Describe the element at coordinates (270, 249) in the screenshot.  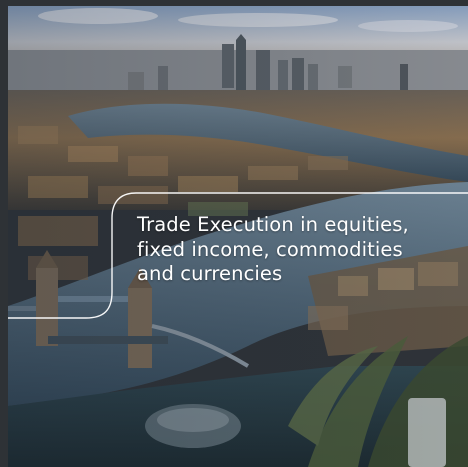
I see `headline-line-2: fixed income, commodities` at that location.